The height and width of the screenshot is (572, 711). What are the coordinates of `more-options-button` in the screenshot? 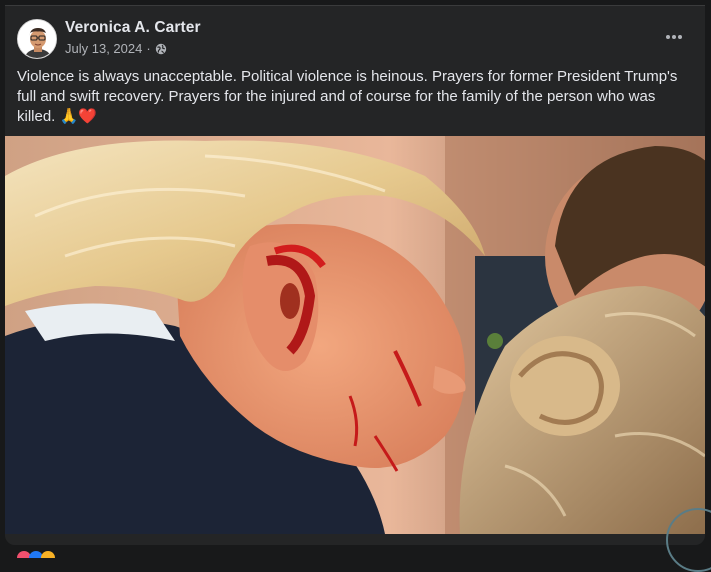 It's located at (674, 37).